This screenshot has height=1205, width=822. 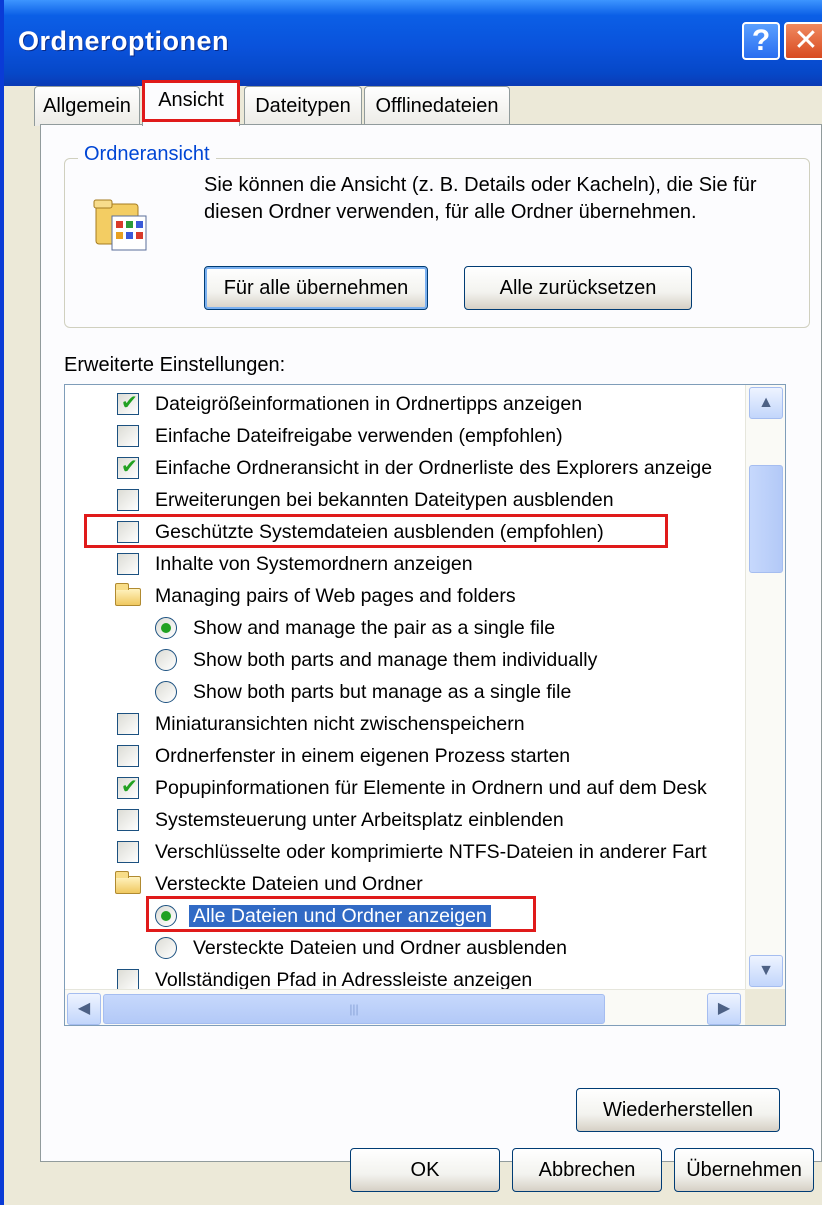 What do you see at coordinates (765, 687) in the screenshot?
I see `vertical-scrollbar: ▲ ▼` at bounding box center [765, 687].